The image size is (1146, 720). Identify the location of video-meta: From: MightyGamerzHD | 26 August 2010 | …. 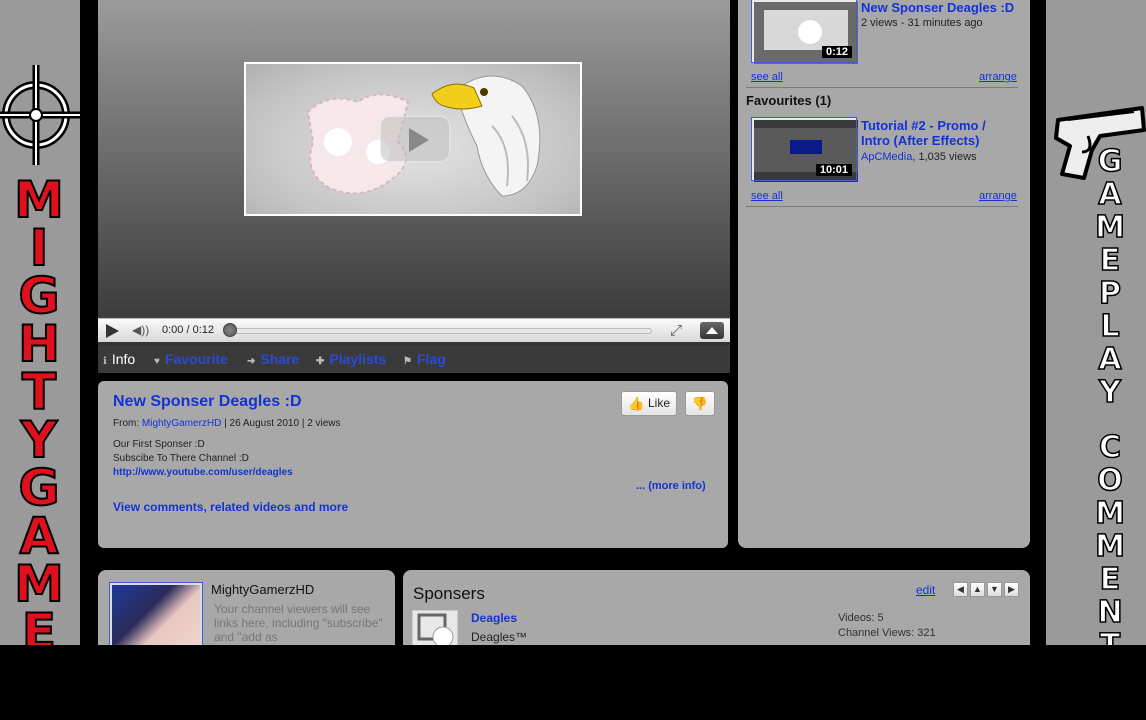
(227, 423).